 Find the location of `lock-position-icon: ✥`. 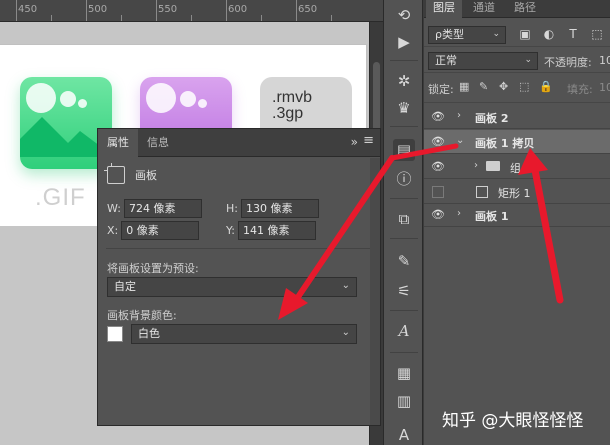

lock-position-icon: ✥ is located at coordinates (503, 86).